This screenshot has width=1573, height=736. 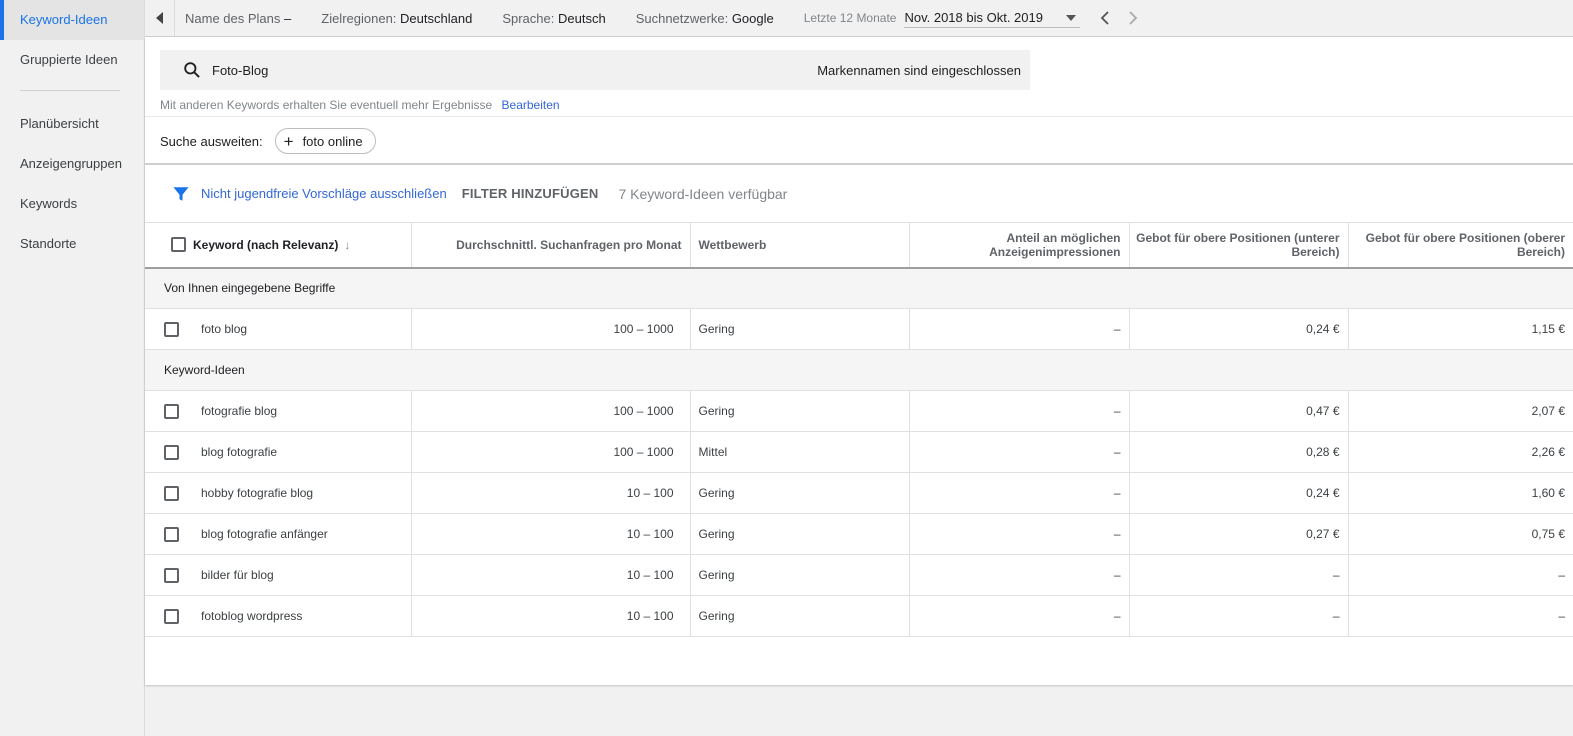 What do you see at coordinates (530, 193) in the screenshot?
I see `add-filter-button: FILTER HINZUFÜGEN` at bounding box center [530, 193].